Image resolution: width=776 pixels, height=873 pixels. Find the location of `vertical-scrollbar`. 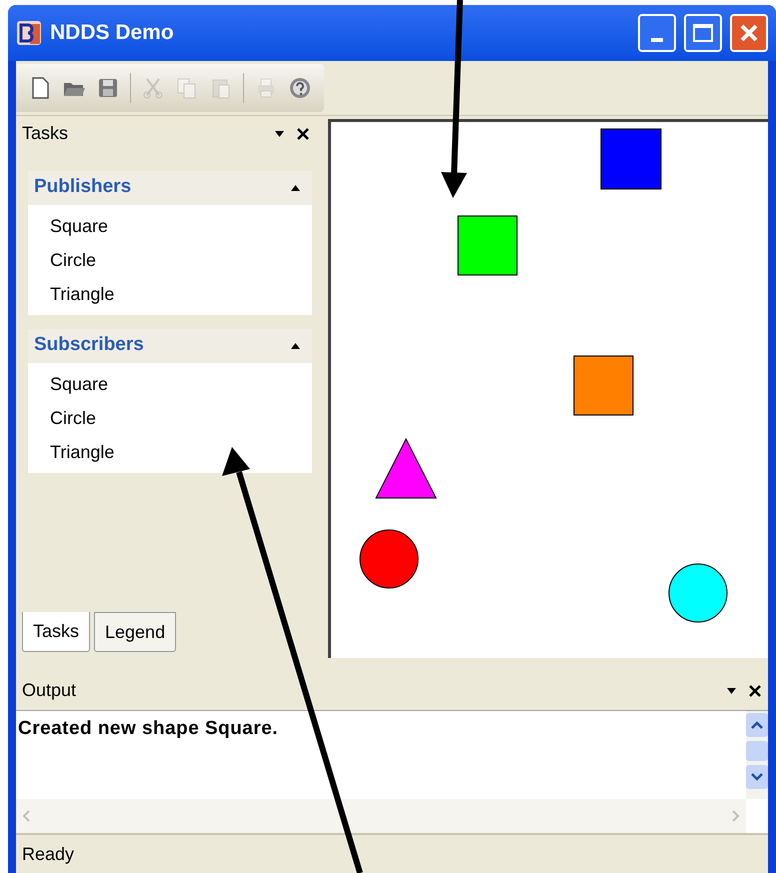

vertical-scrollbar is located at coordinates (757, 755).